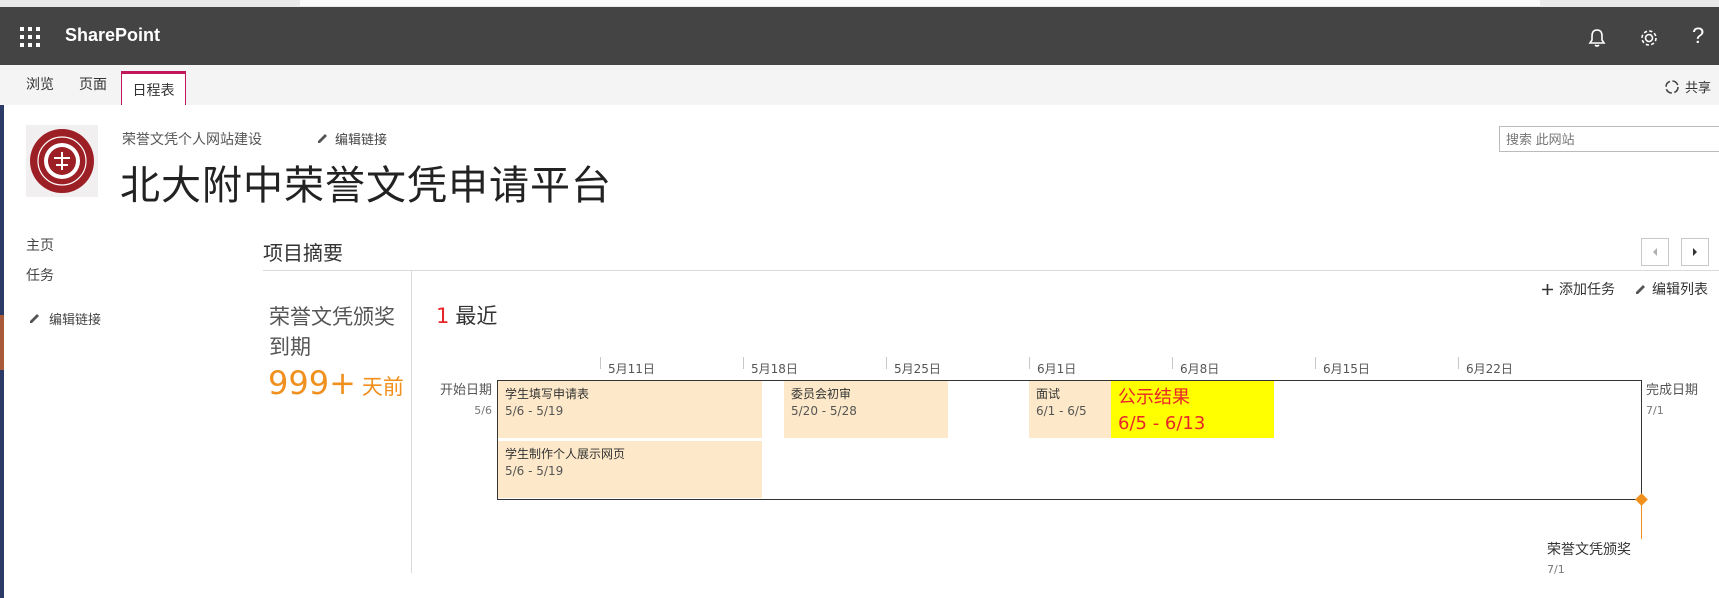 This screenshot has height=598, width=1719. What do you see at coordinates (859, 36) in the screenshot?
I see `suite-bar: SharePoint ?` at bounding box center [859, 36].